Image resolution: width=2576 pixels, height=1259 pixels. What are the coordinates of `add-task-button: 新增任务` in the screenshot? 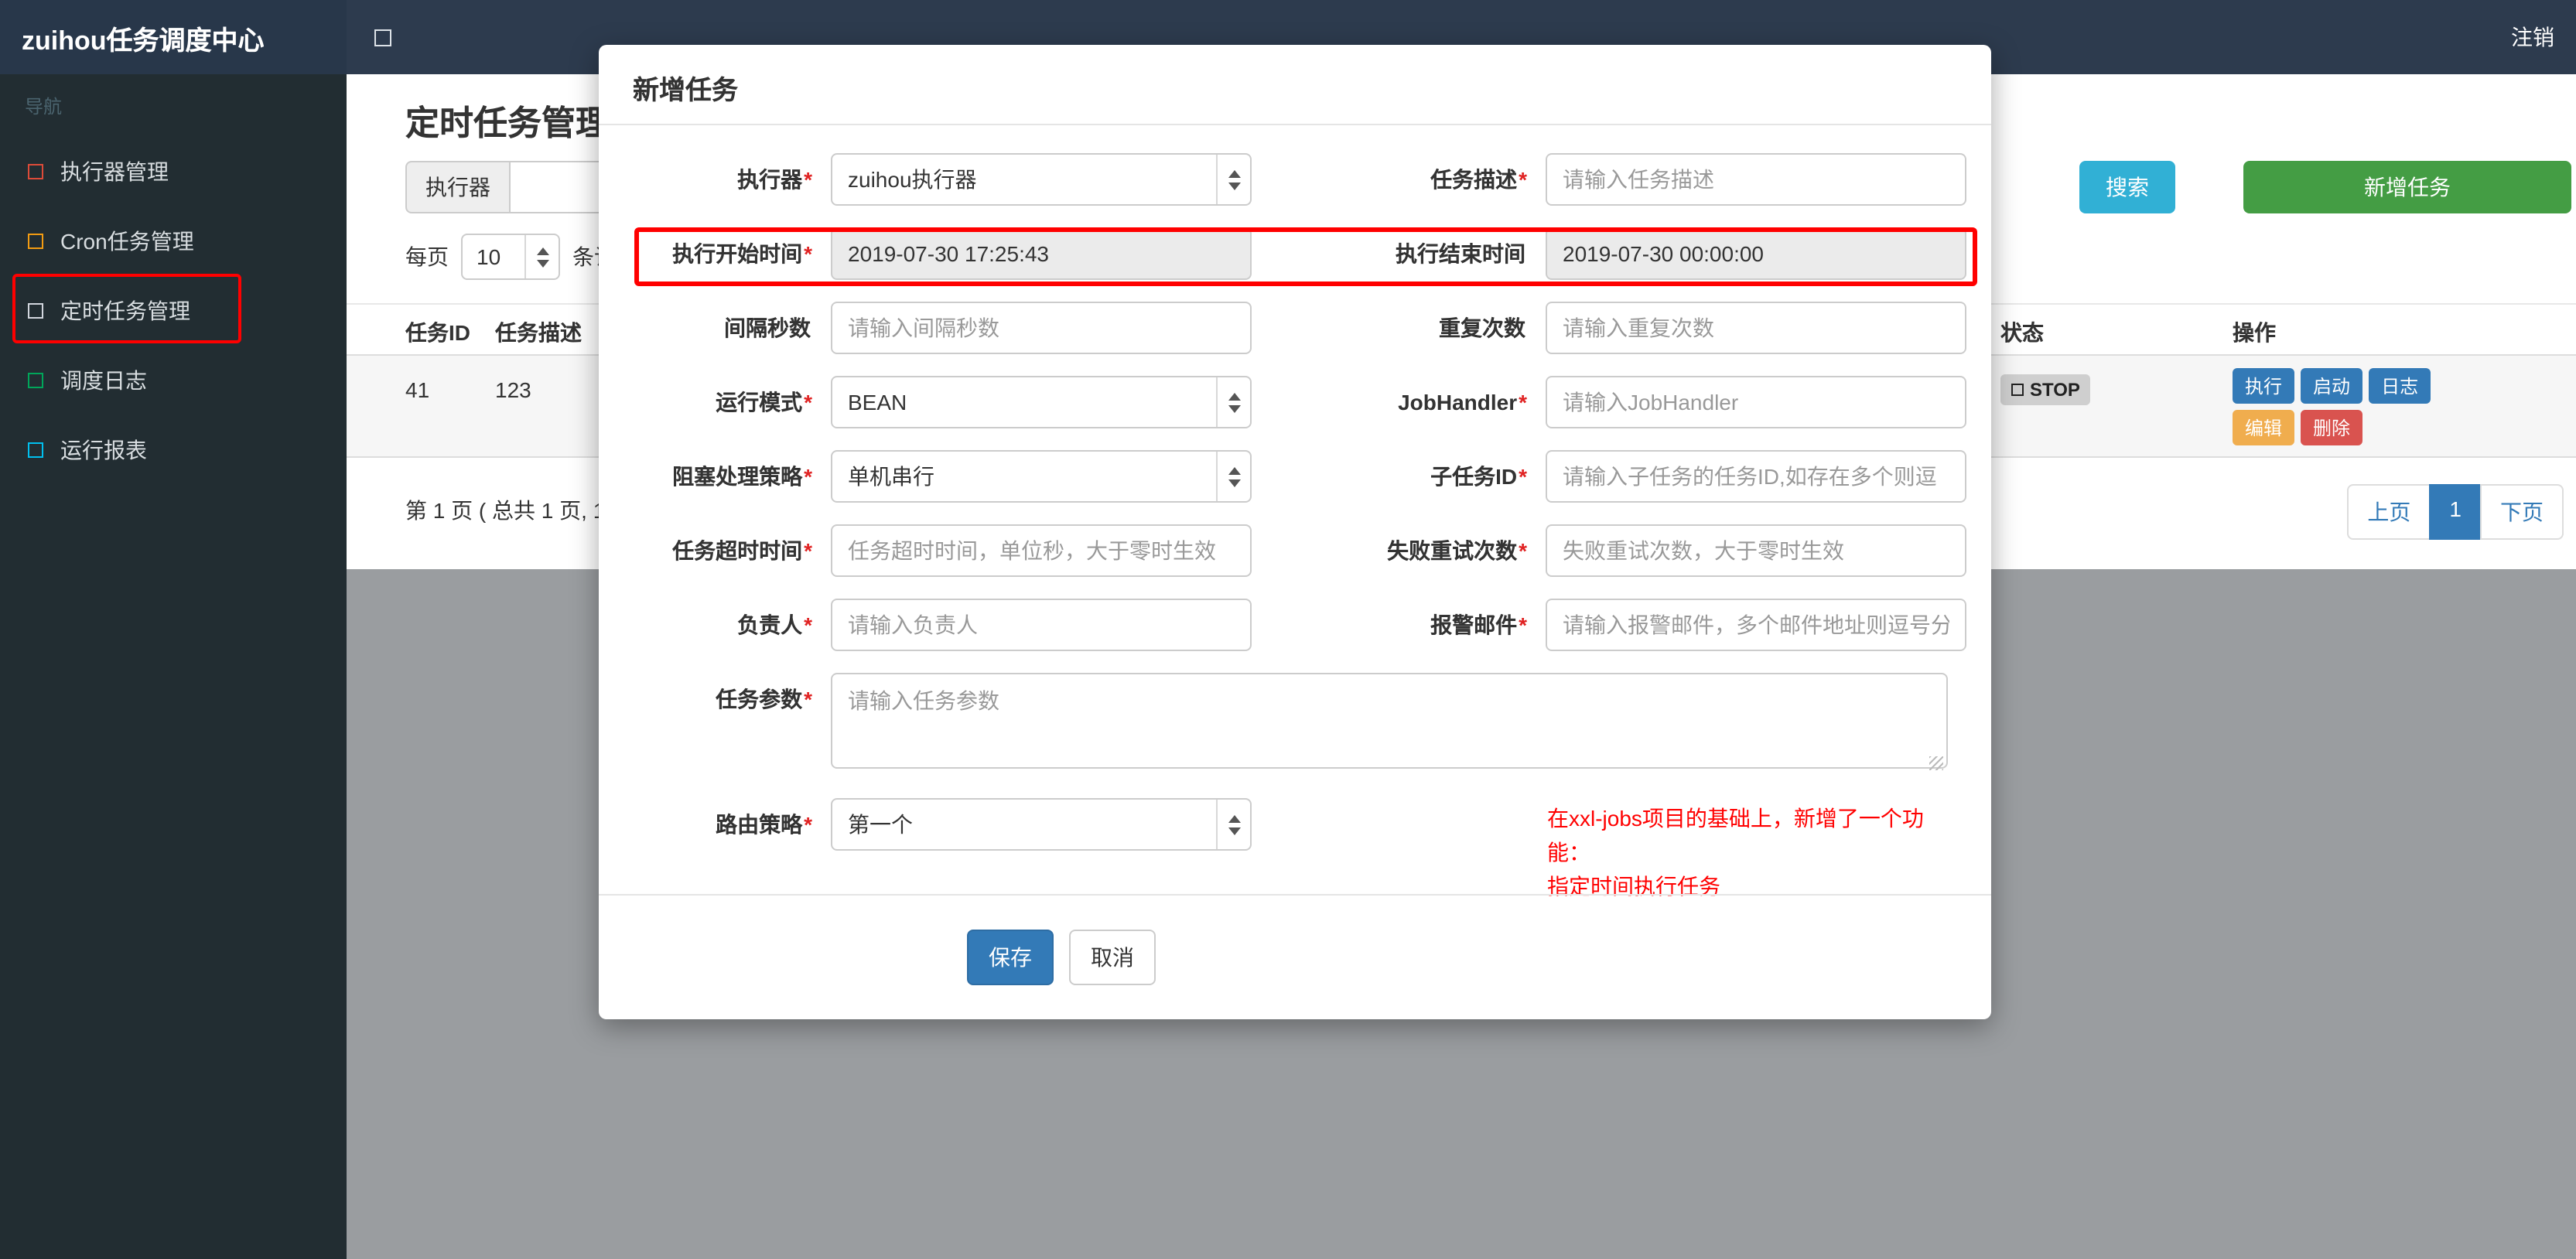 It's located at (2407, 187).